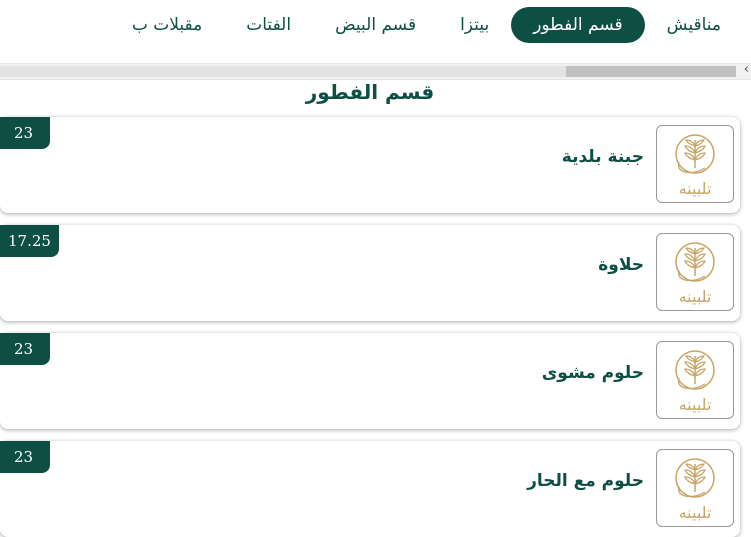  I want to click on product-name: حلوم مع الحار, so click(585, 481).